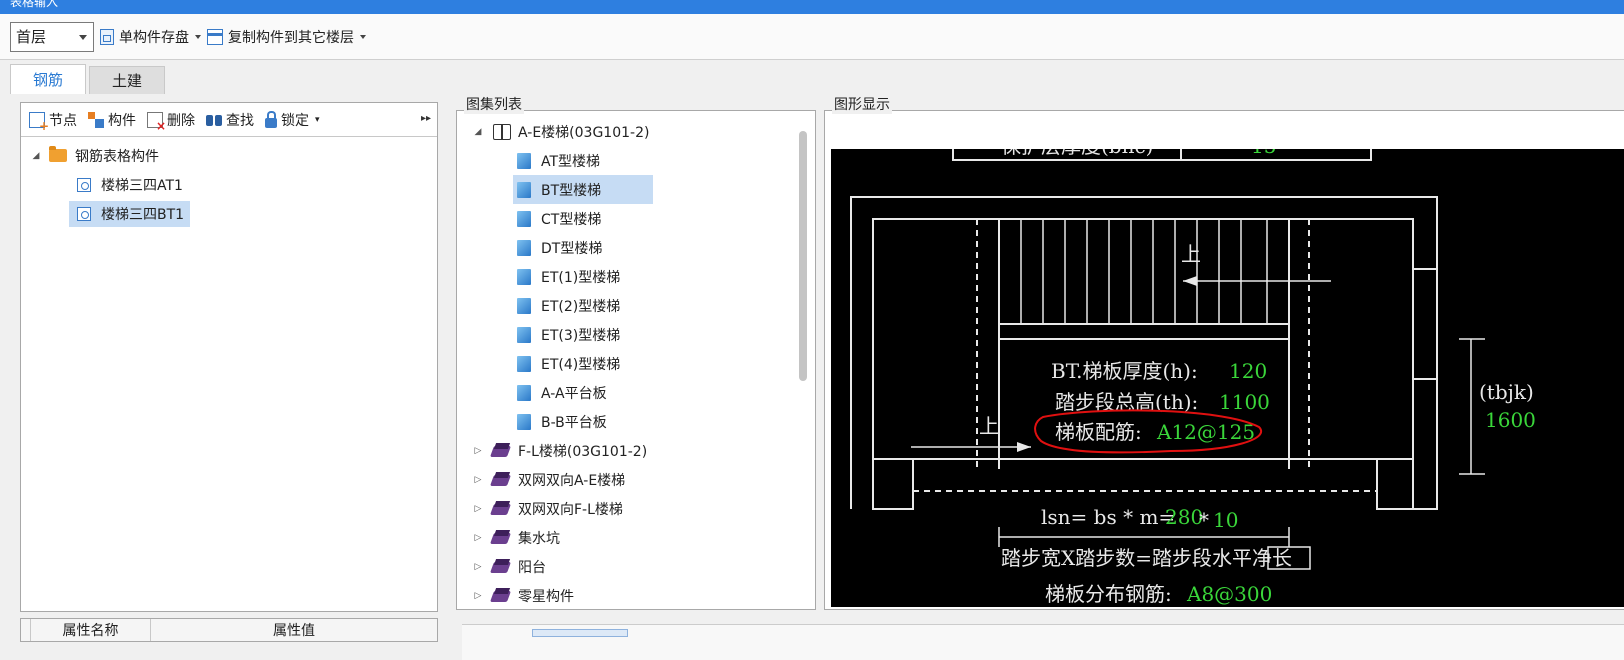 This screenshot has width=1624, height=660. Describe the element at coordinates (625, 450) in the screenshot. I see `atlas-group-collapsed: ▷ F-L楼梯(03G101-2)` at that location.